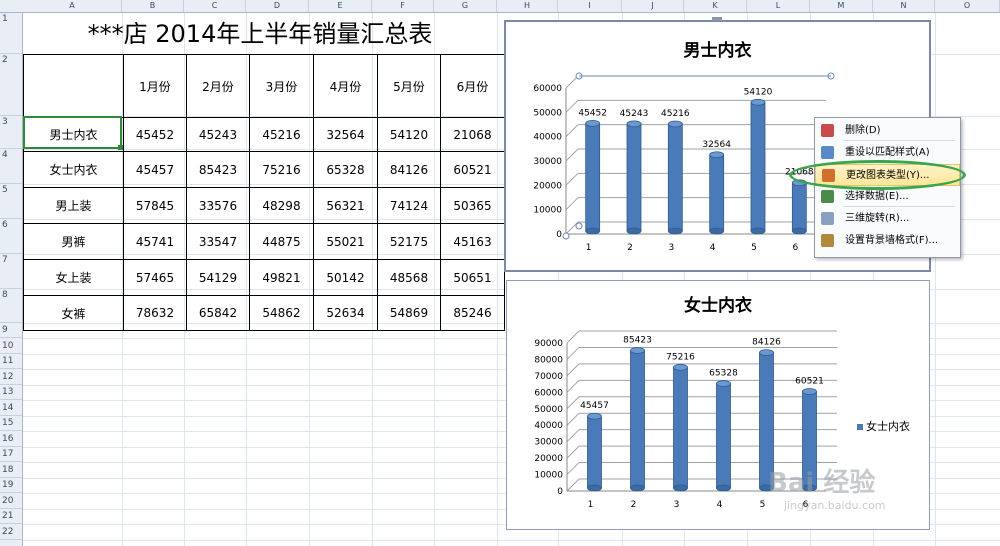 This screenshot has height=546, width=1000. I want to click on column-header-A: A, so click(72, 6).